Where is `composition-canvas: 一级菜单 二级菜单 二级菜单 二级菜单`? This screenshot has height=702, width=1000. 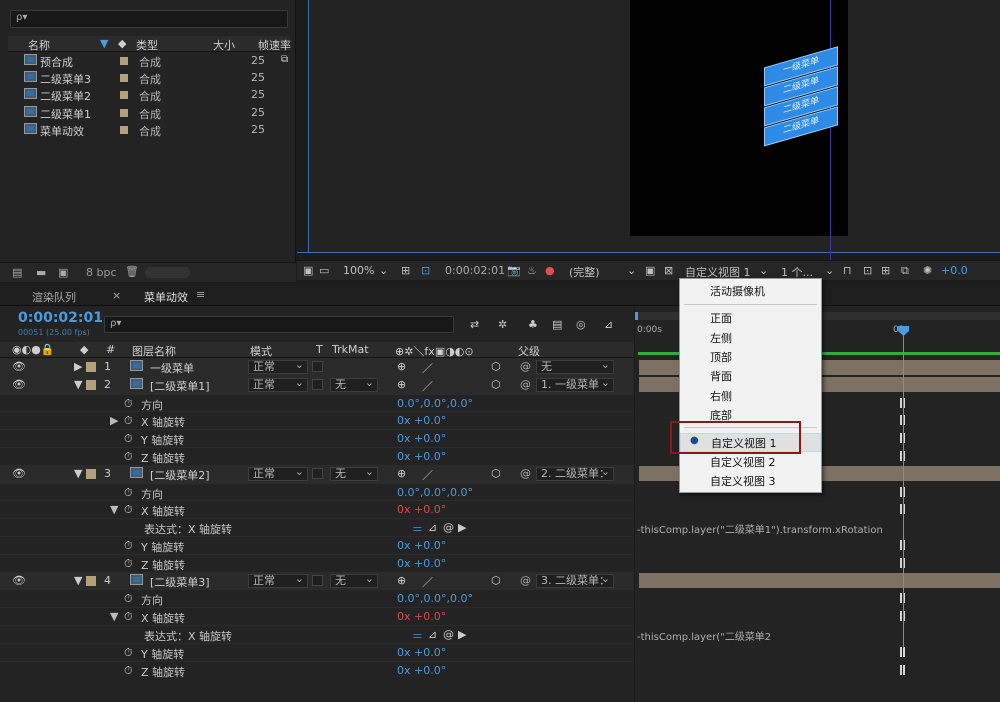
composition-canvas: 一级菜单 二级菜单 二级菜单 二级菜单 is located at coordinates (739, 130).